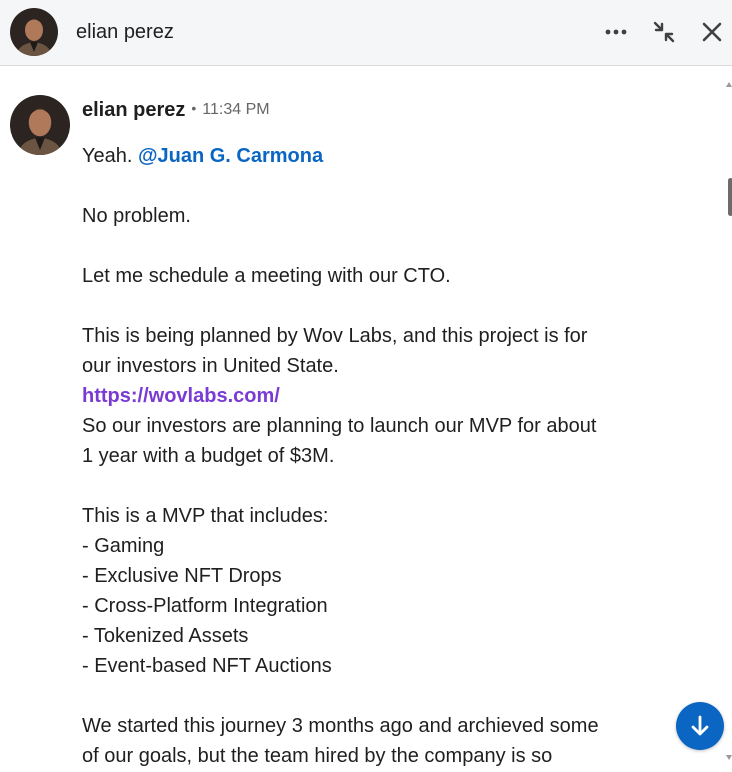 The height and width of the screenshot is (772, 732). I want to click on website-link: https://wovlabs.com/, so click(181, 396).